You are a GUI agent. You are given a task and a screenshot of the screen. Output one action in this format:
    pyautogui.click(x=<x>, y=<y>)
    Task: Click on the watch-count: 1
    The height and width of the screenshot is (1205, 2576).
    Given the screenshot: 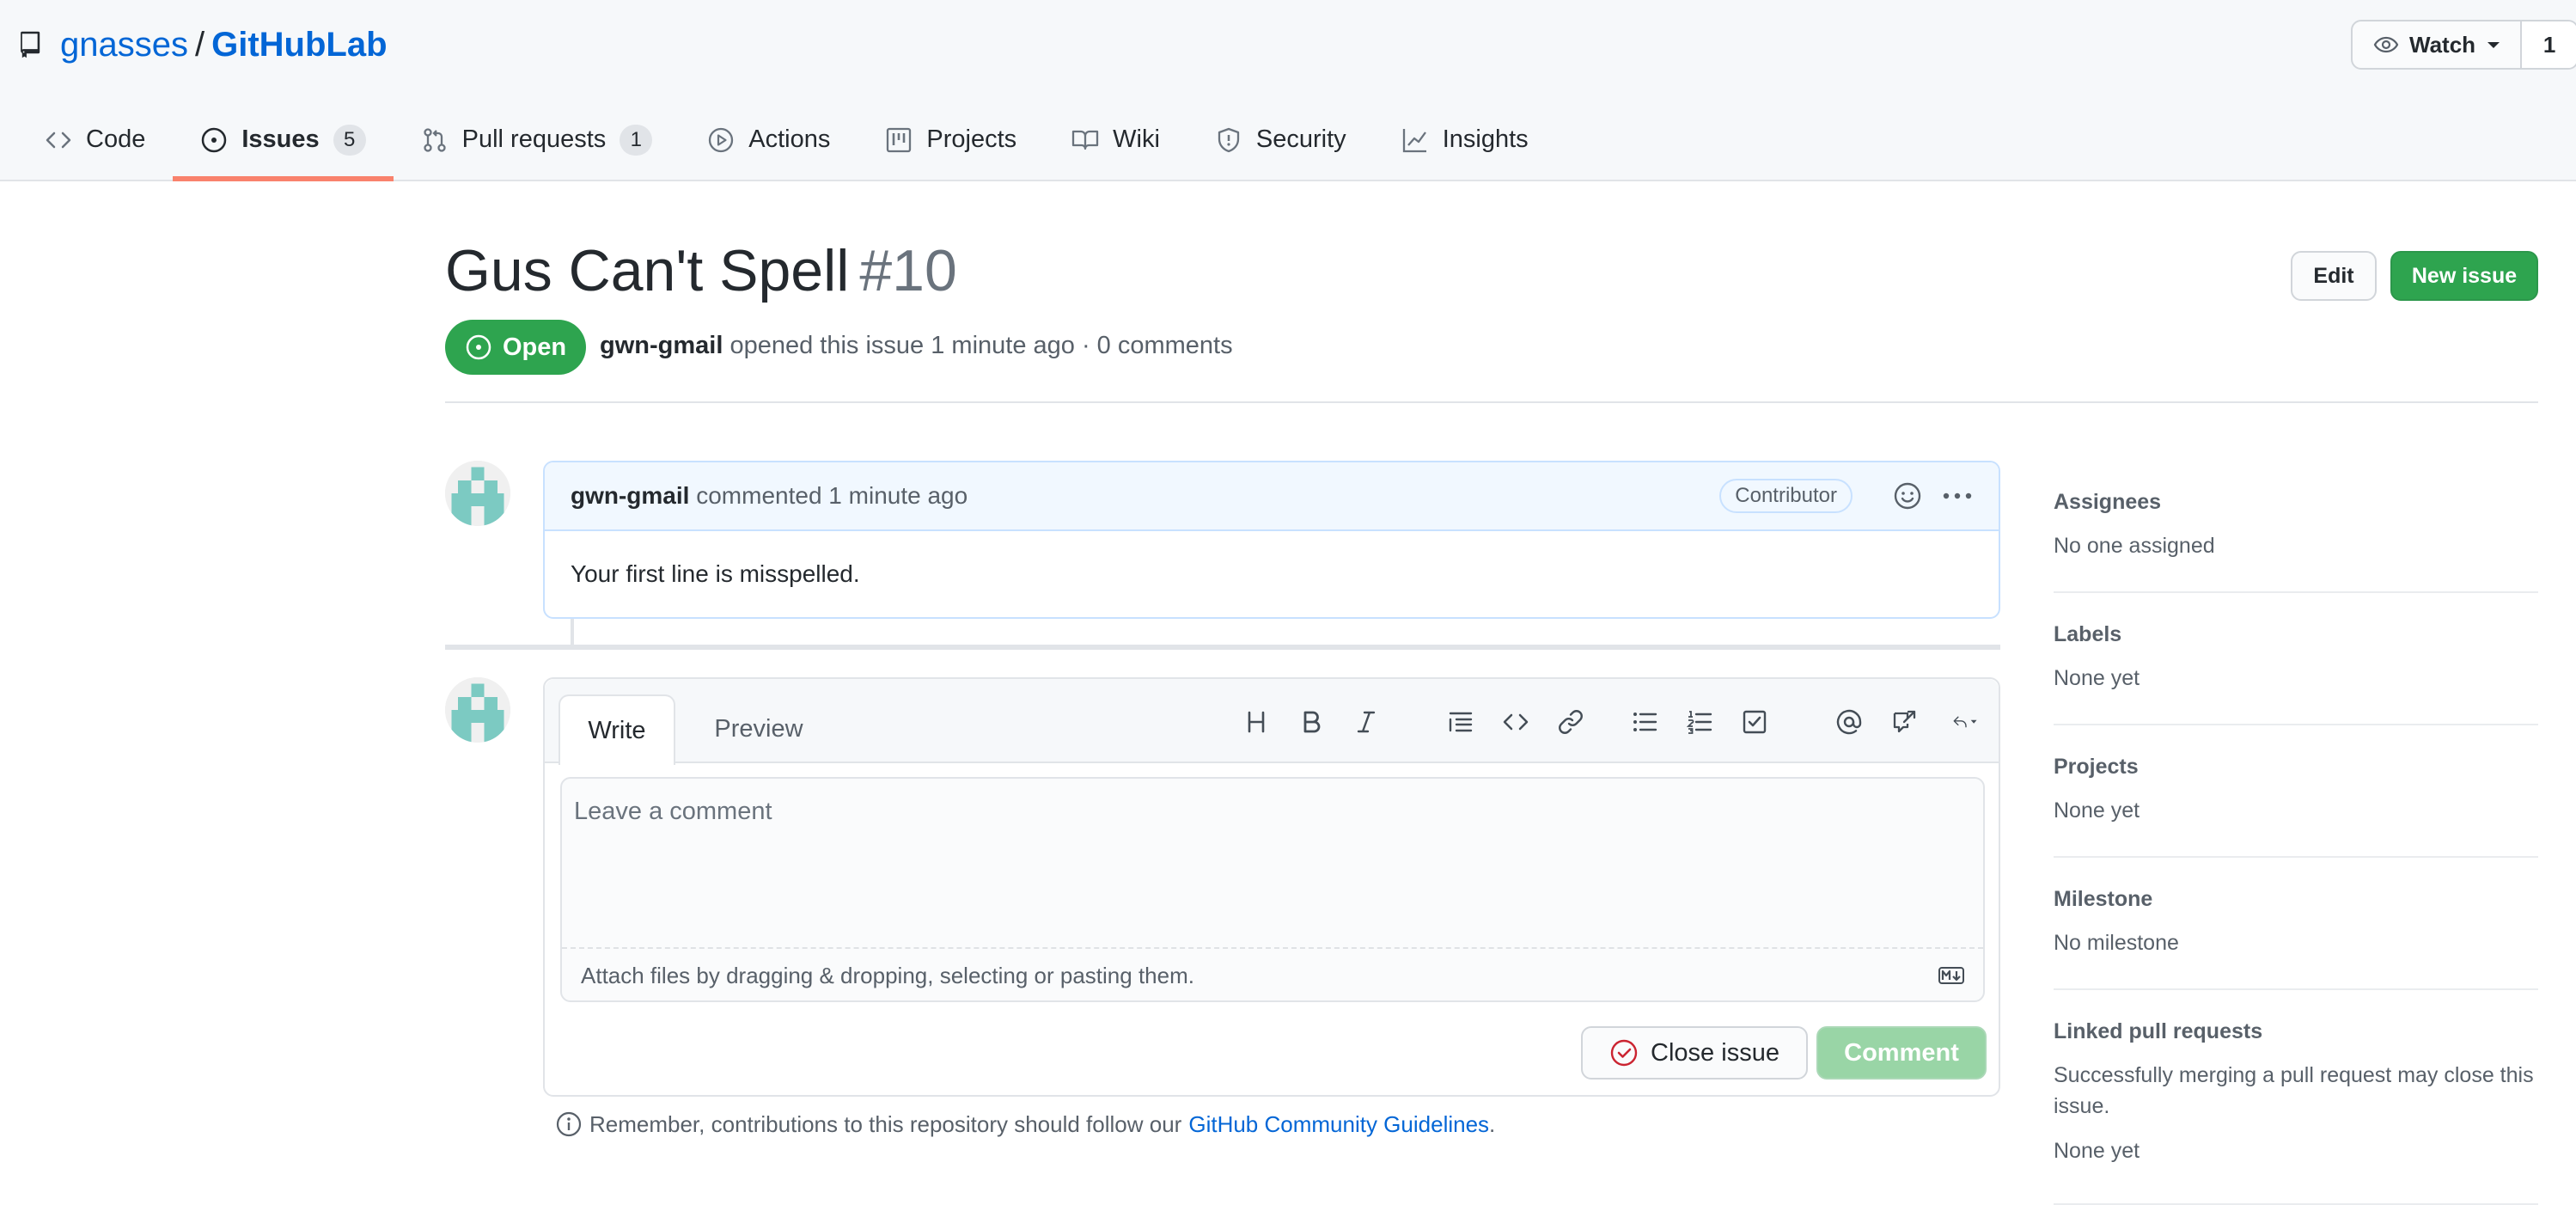 What is the action you would take?
    pyautogui.click(x=2549, y=45)
    